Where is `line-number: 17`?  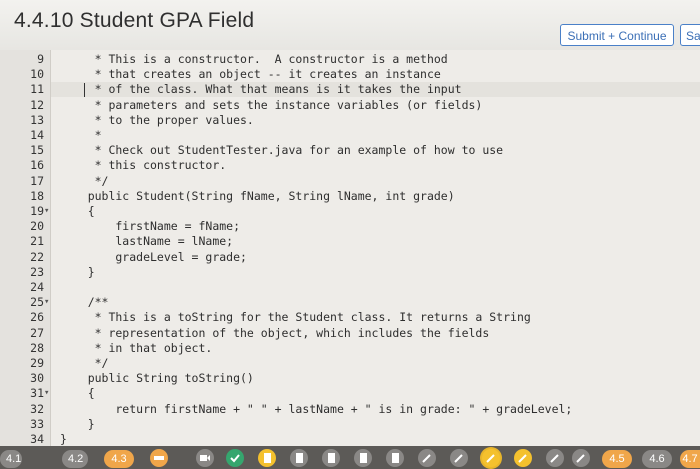
line-number: 17 is located at coordinates (37, 180).